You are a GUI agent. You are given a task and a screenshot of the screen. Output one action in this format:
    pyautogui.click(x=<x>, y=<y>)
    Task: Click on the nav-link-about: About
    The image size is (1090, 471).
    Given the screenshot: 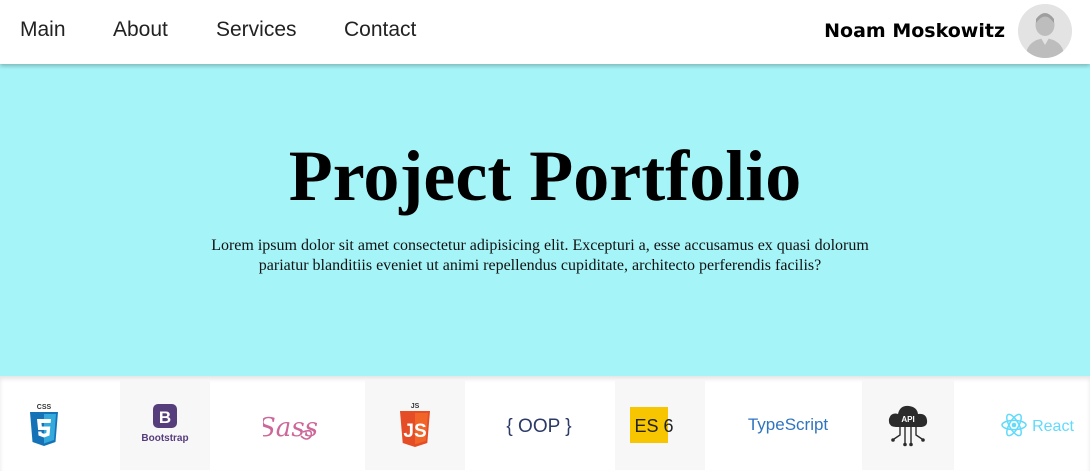 What is the action you would take?
    pyautogui.click(x=140, y=30)
    